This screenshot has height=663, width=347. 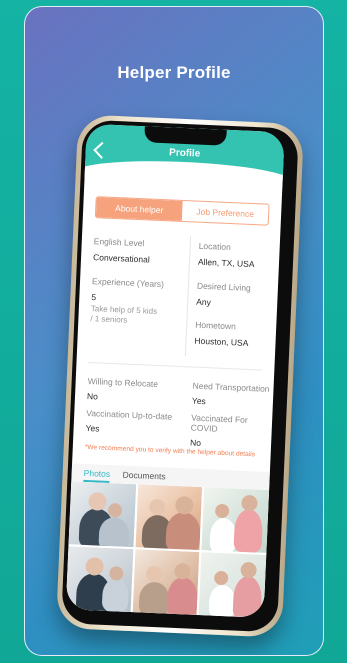 What do you see at coordinates (236, 295) in the screenshot?
I see `desired-living-block: Desired Living Any` at bounding box center [236, 295].